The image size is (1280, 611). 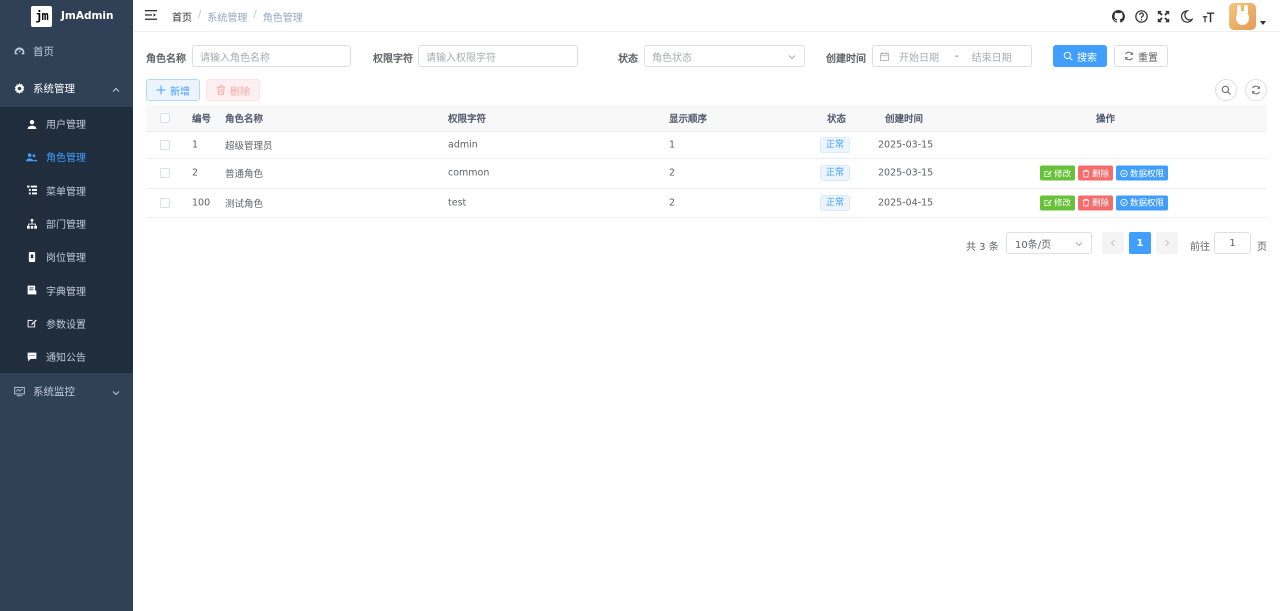 What do you see at coordinates (672, 145) in the screenshot?
I see `cell-sort: 1` at bounding box center [672, 145].